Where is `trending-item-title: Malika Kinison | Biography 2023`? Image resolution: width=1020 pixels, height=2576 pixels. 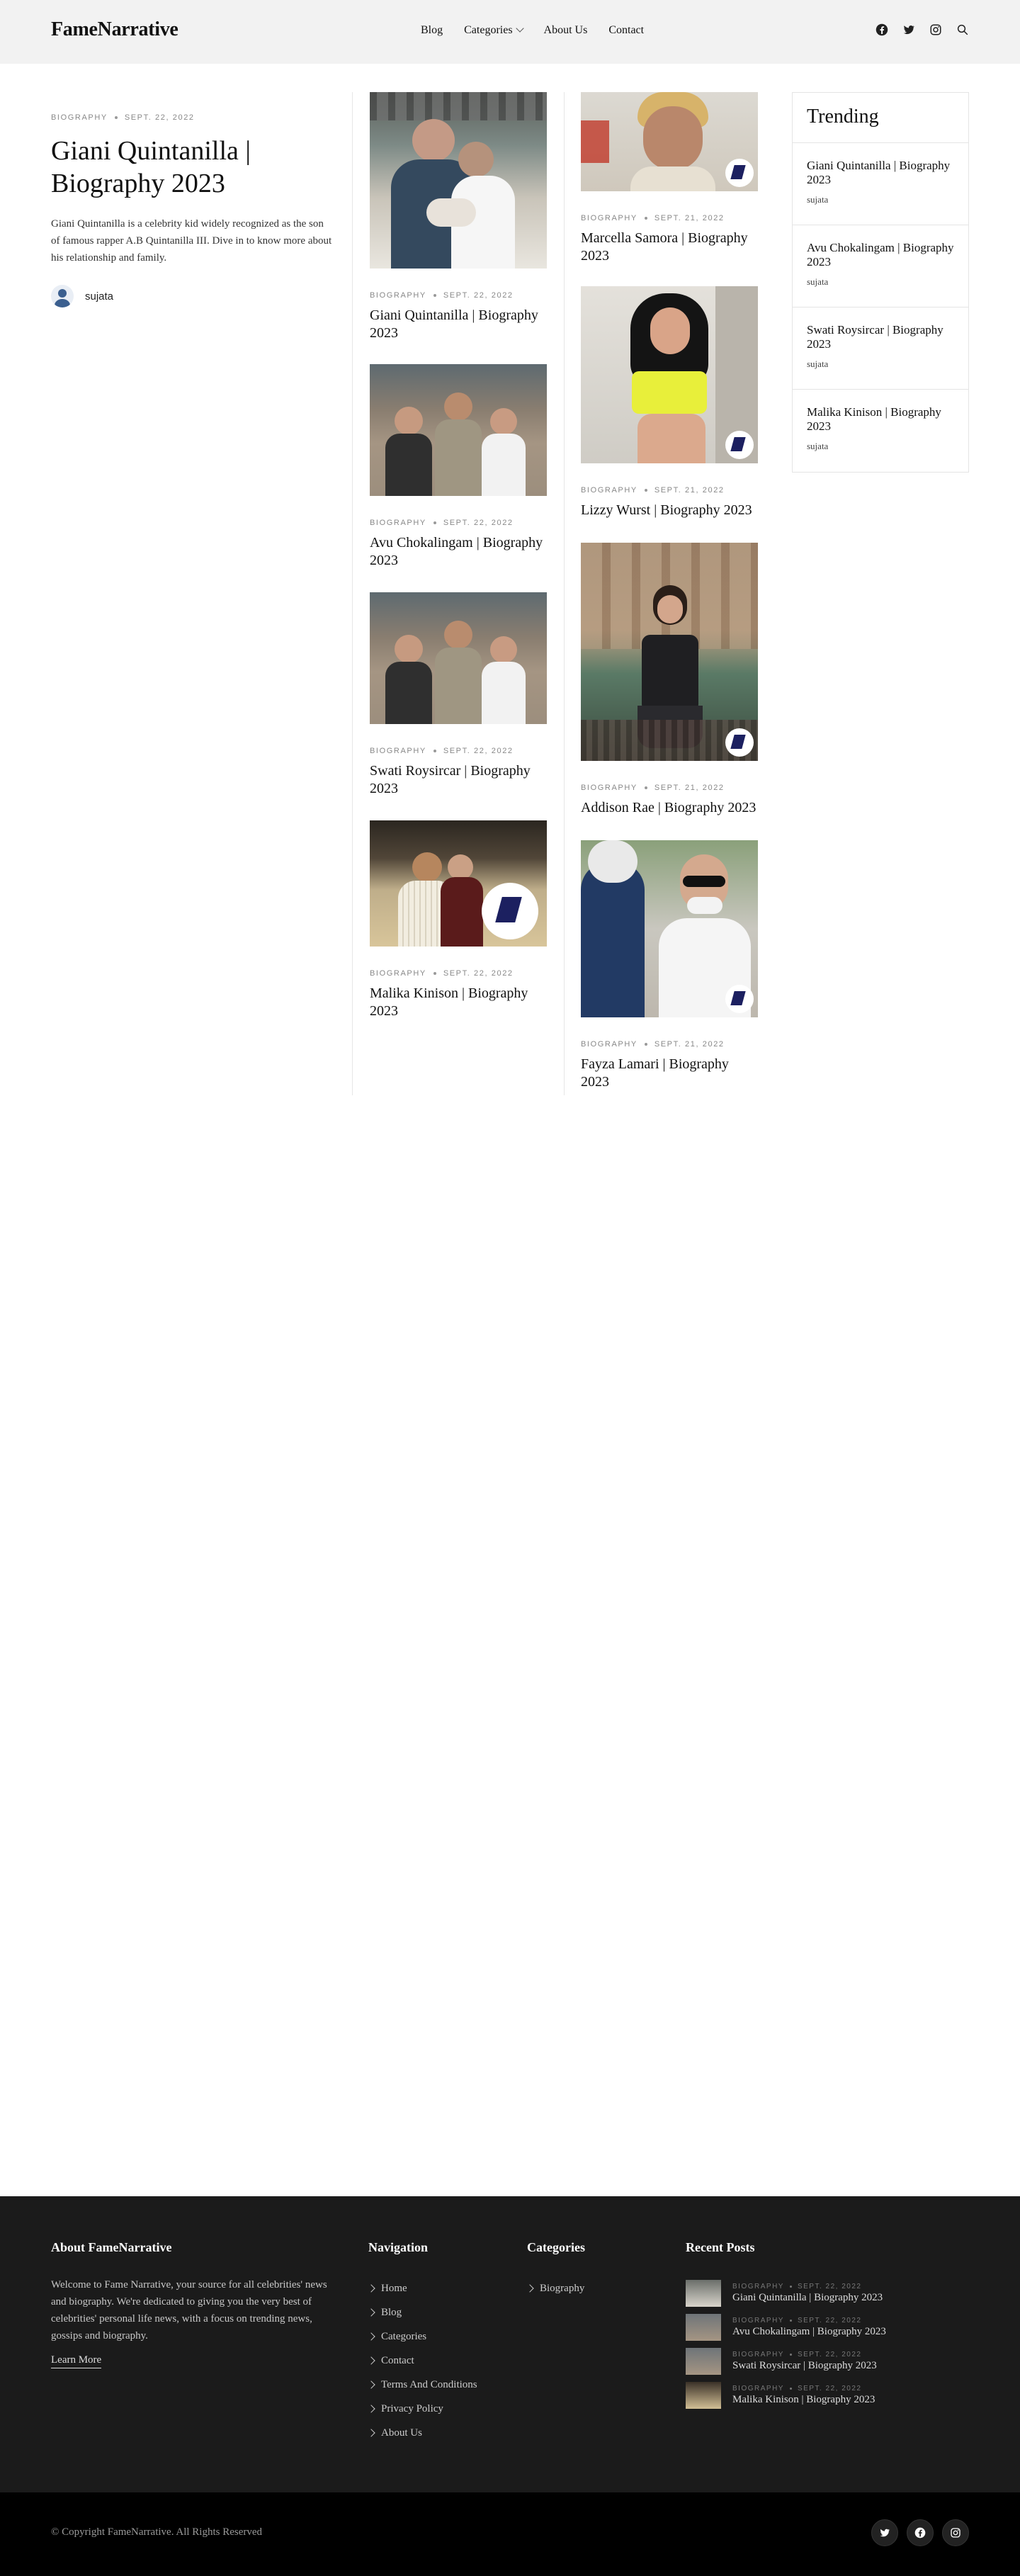
trending-item-title: Malika Kinison | Biography 2023 is located at coordinates (881, 420).